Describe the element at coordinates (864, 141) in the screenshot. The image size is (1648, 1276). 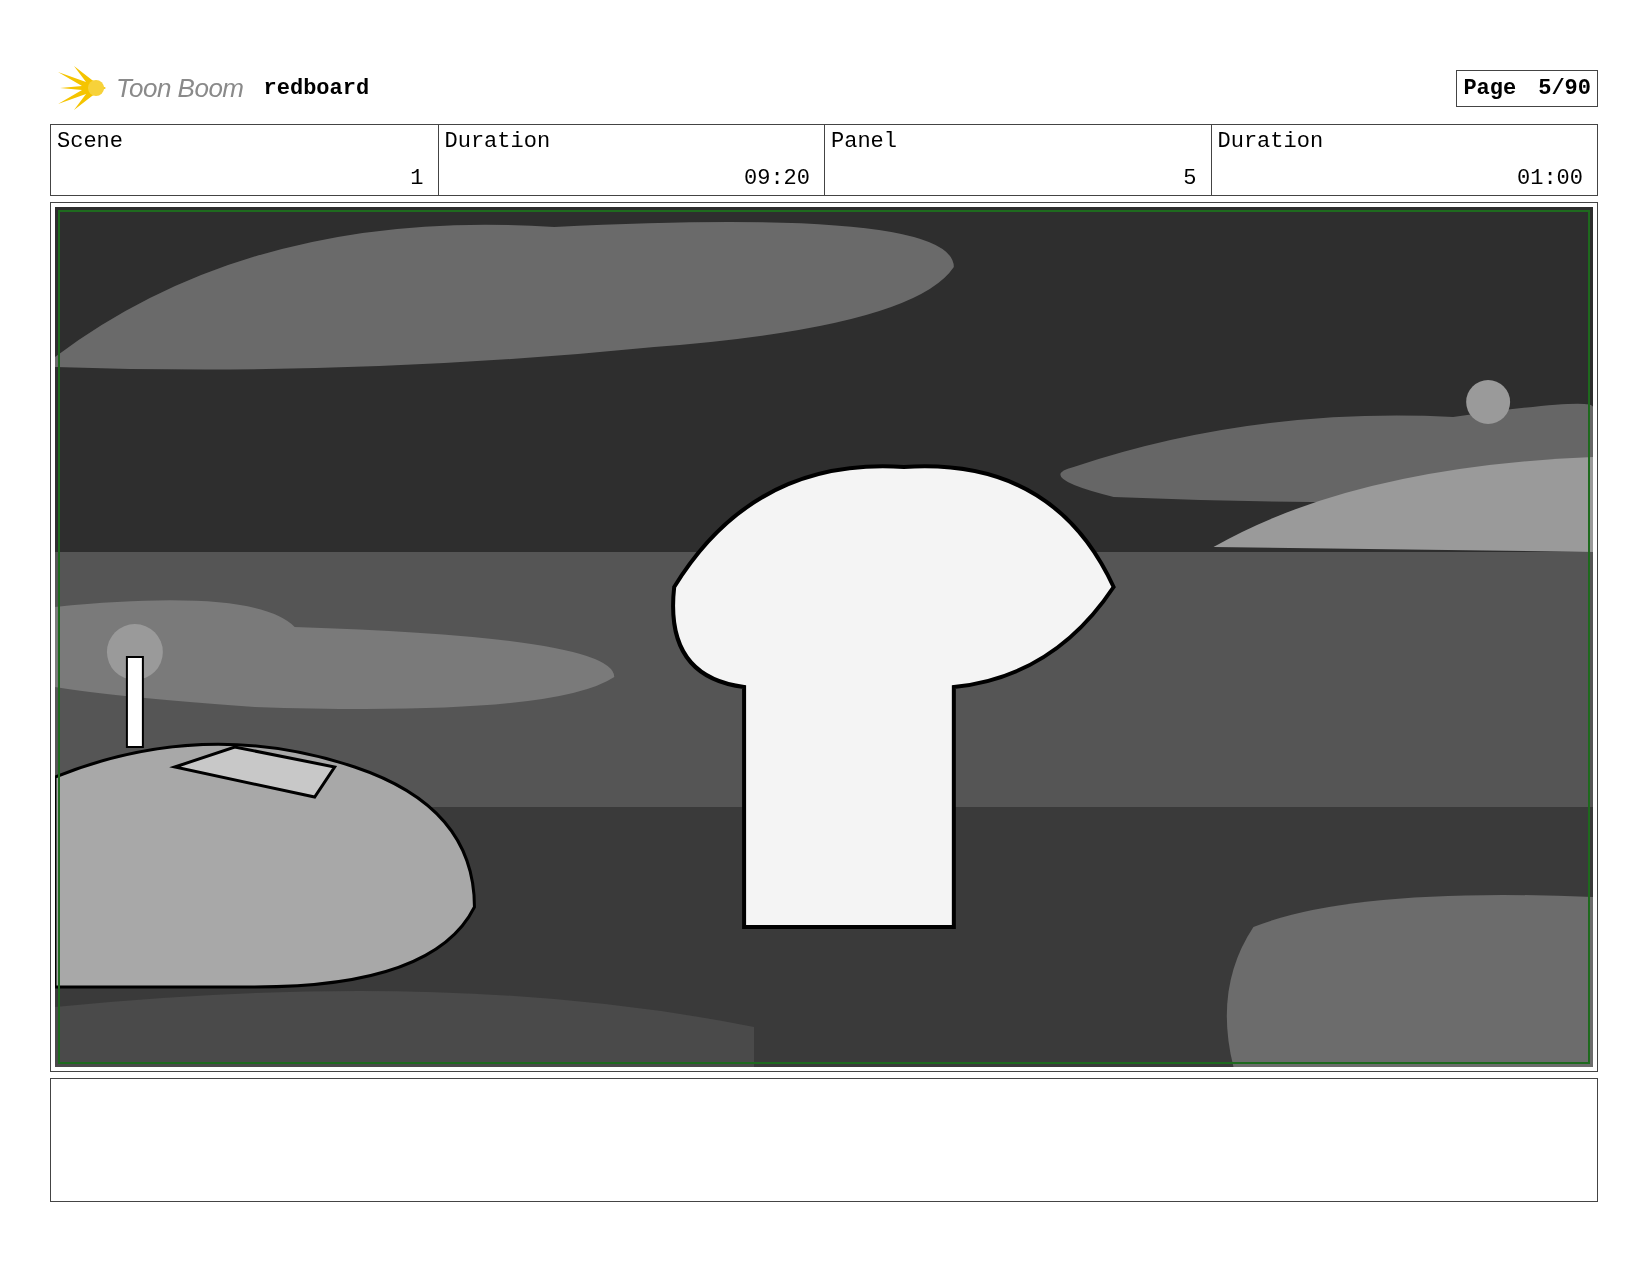
I see `field-label: Panel` at that location.